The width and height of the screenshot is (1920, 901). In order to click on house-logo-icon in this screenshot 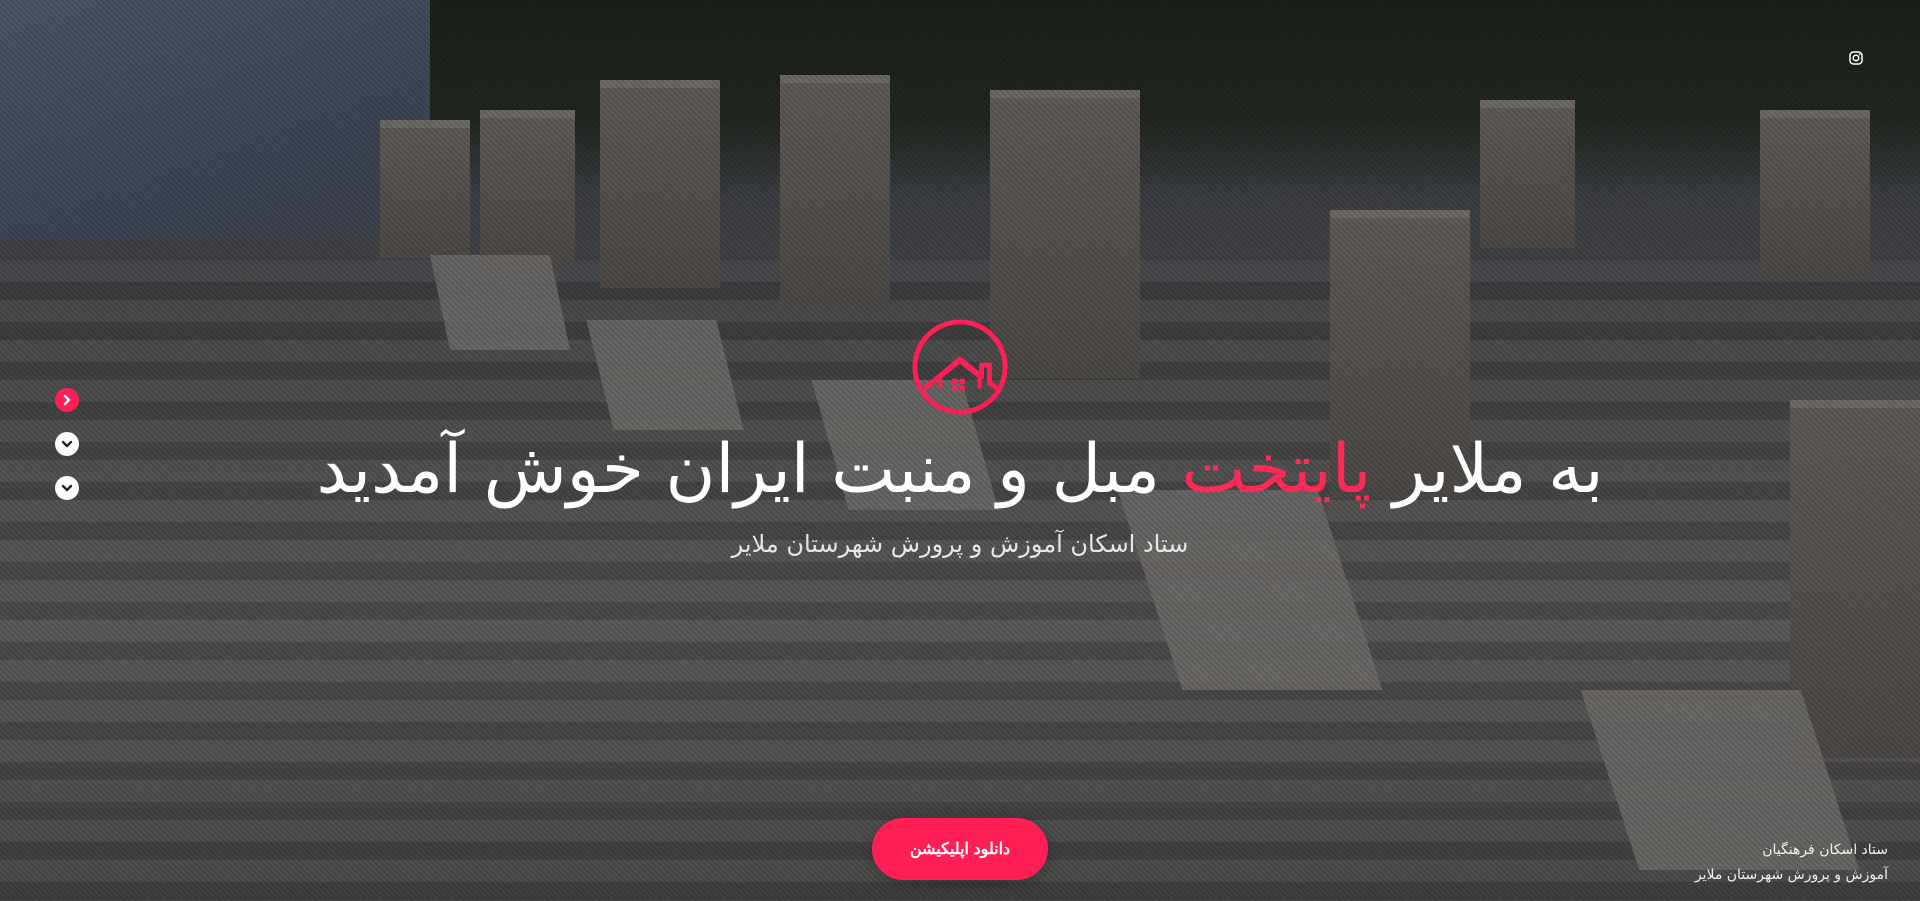, I will do `click(960, 367)`.